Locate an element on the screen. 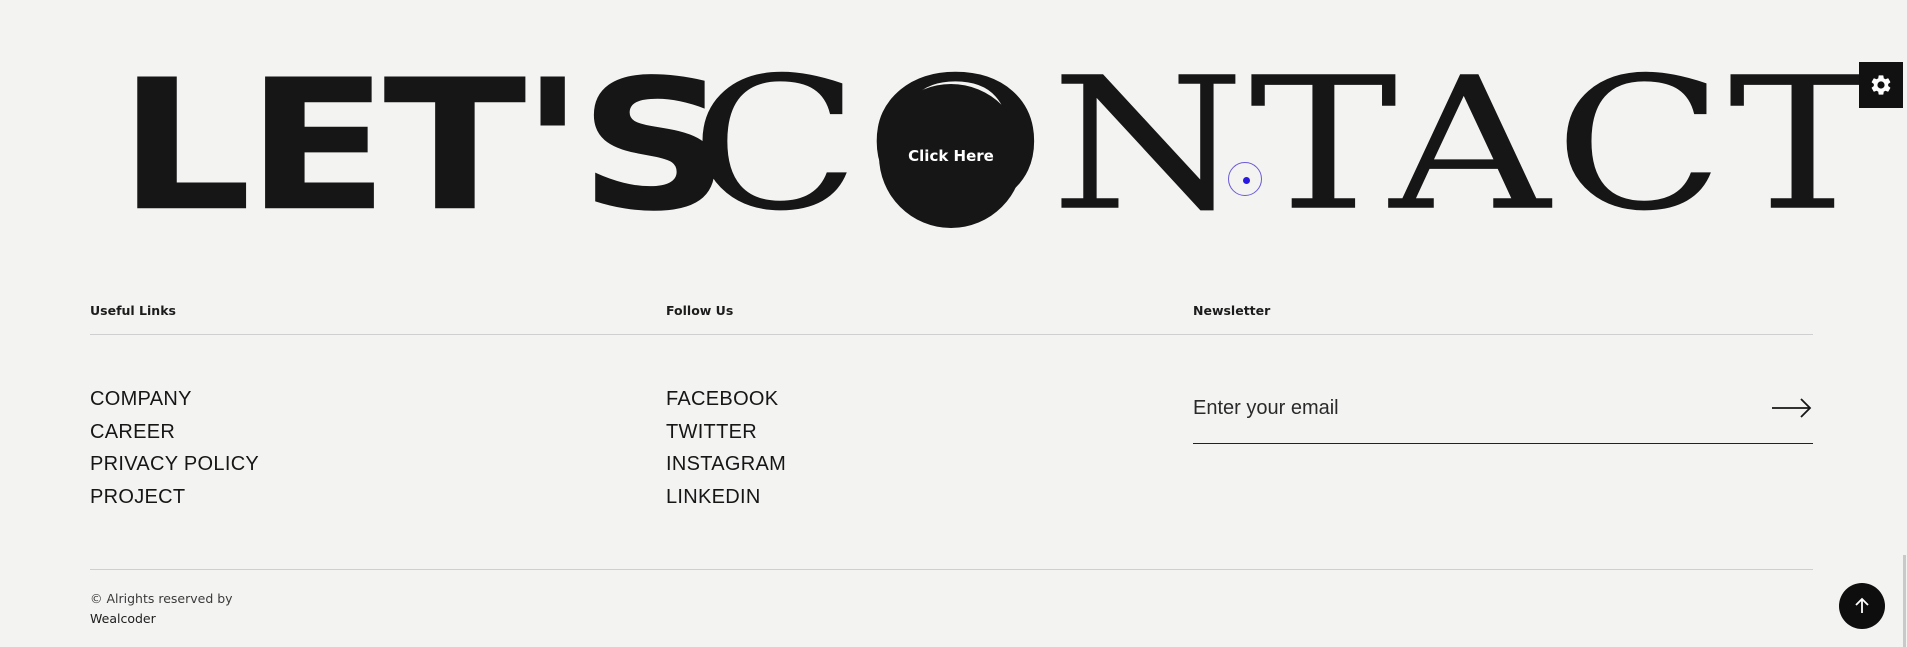 The height and width of the screenshot is (647, 1907). link-instagram: INSTAGRAM is located at coordinates (726, 464).